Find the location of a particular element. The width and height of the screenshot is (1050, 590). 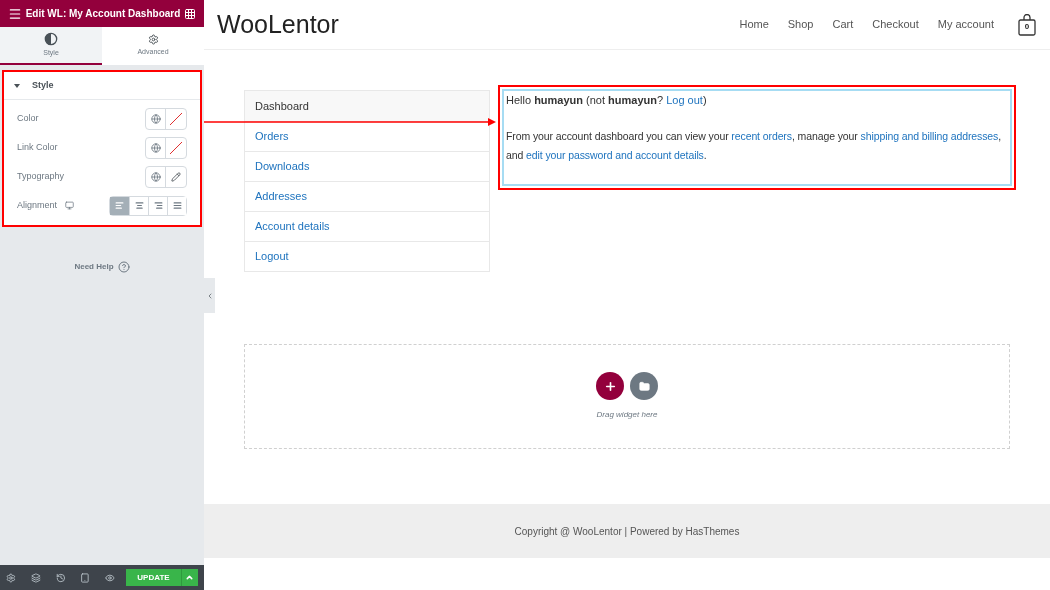

apps-grid-icon is located at coordinates (190, 13).